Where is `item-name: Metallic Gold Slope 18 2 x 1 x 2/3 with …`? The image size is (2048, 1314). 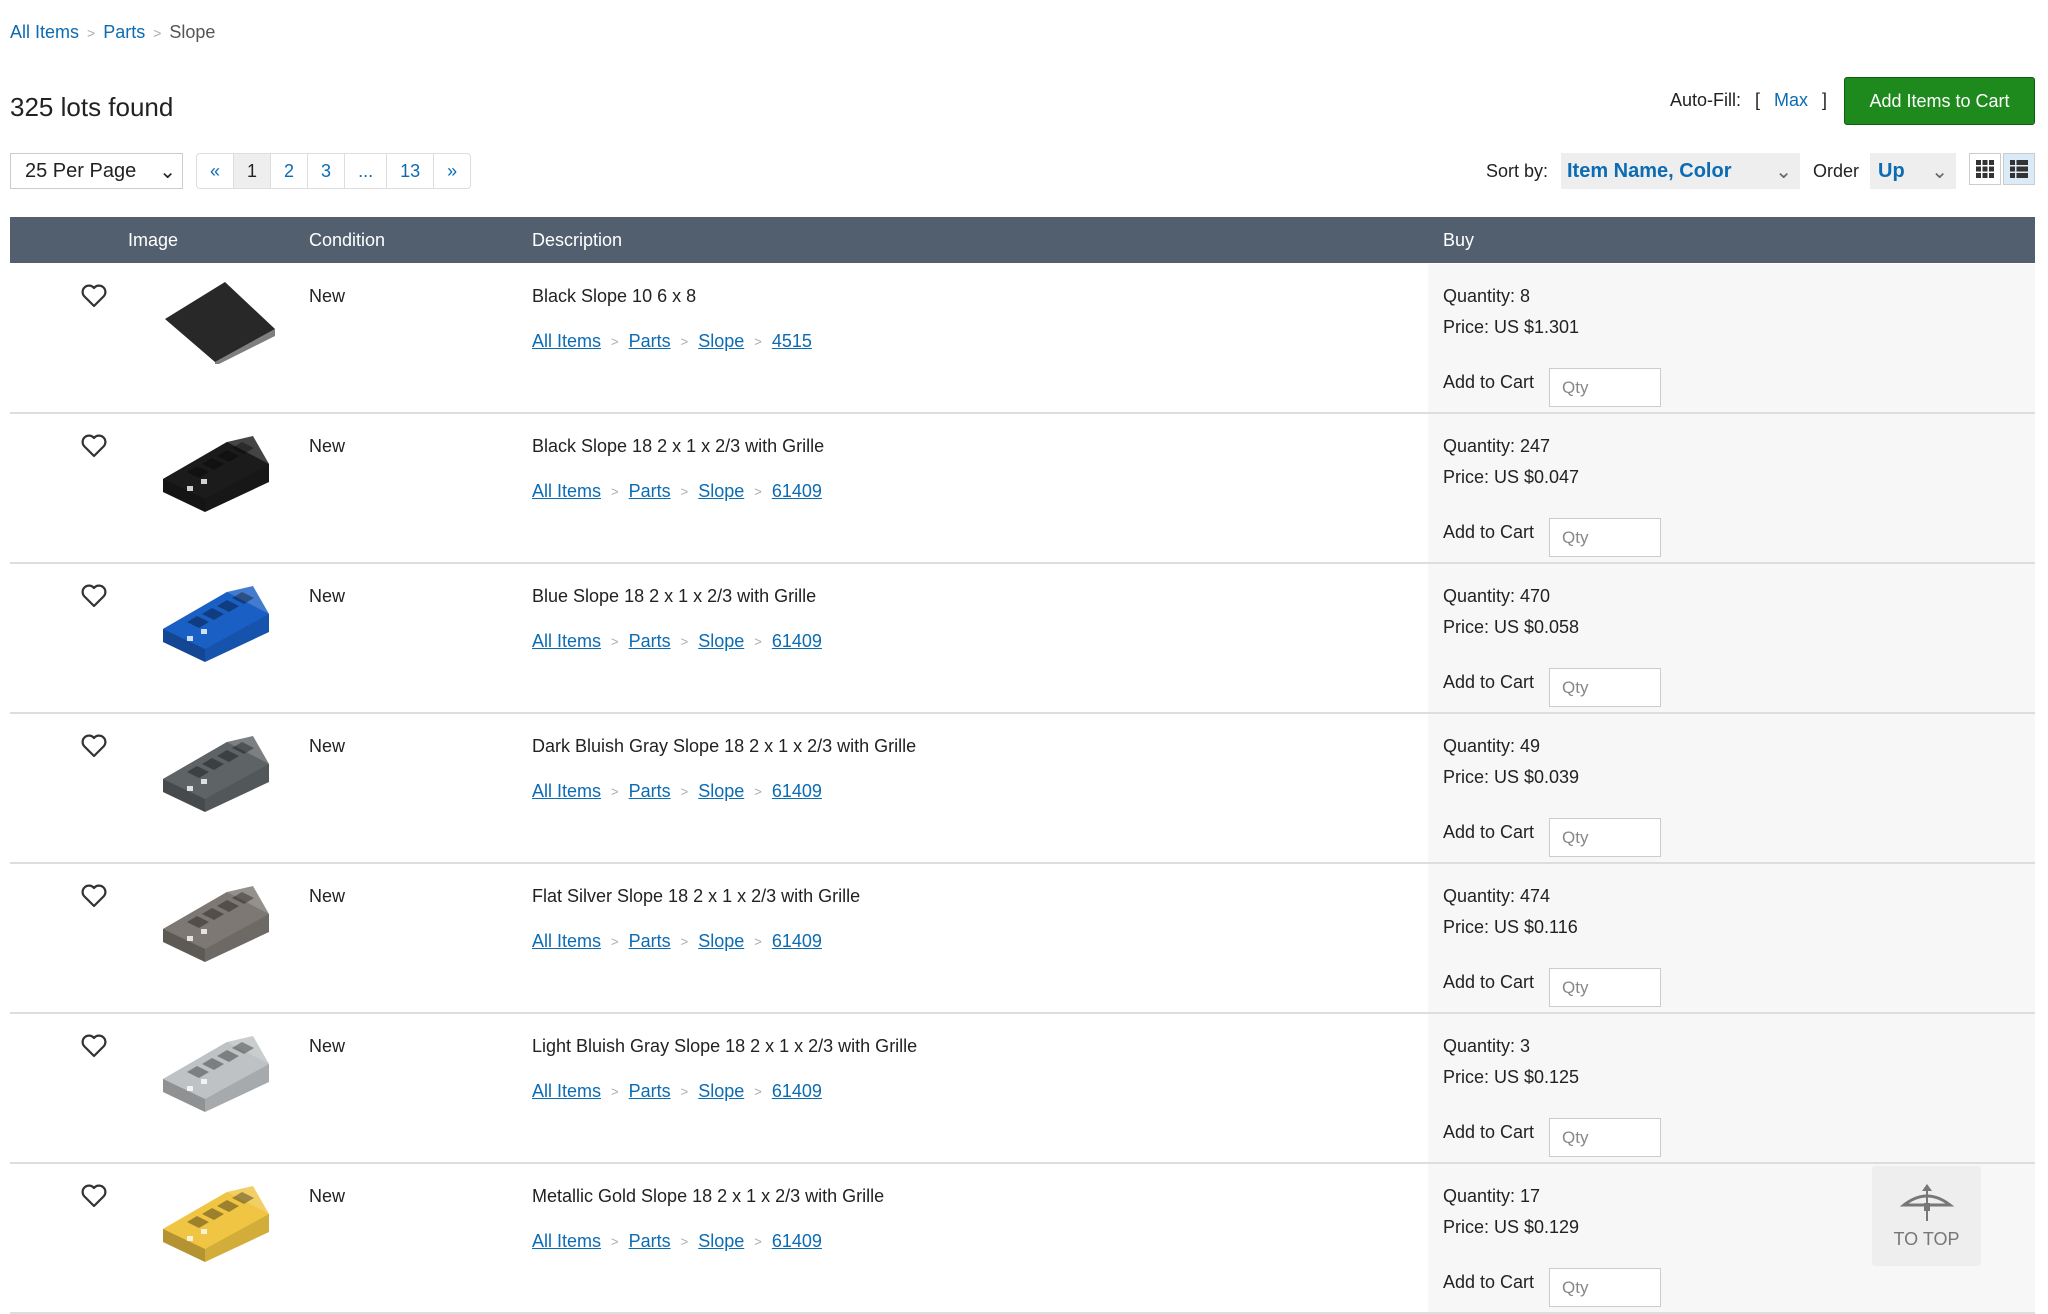
item-name: Metallic Gold Slope 18 2 x 1 x 2/3 with … is located at coordinates (708, 1196).